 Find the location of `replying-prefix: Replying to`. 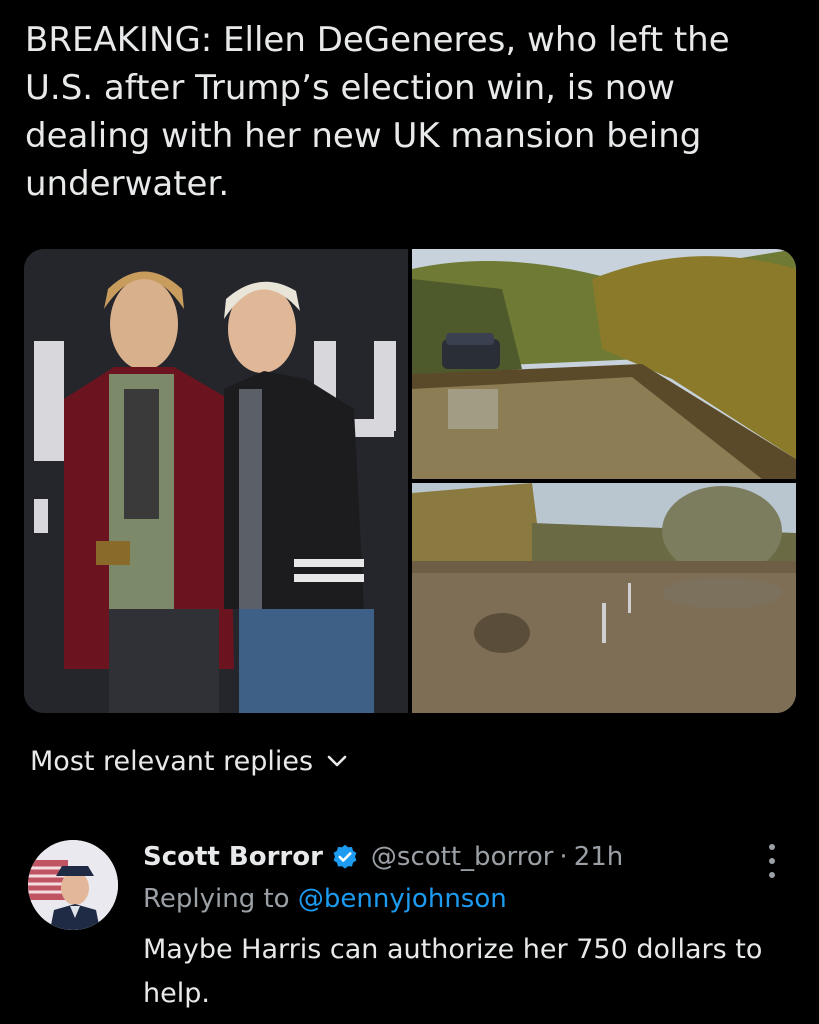

replying-prefix: Replying to is located at coordinates (216, 899).